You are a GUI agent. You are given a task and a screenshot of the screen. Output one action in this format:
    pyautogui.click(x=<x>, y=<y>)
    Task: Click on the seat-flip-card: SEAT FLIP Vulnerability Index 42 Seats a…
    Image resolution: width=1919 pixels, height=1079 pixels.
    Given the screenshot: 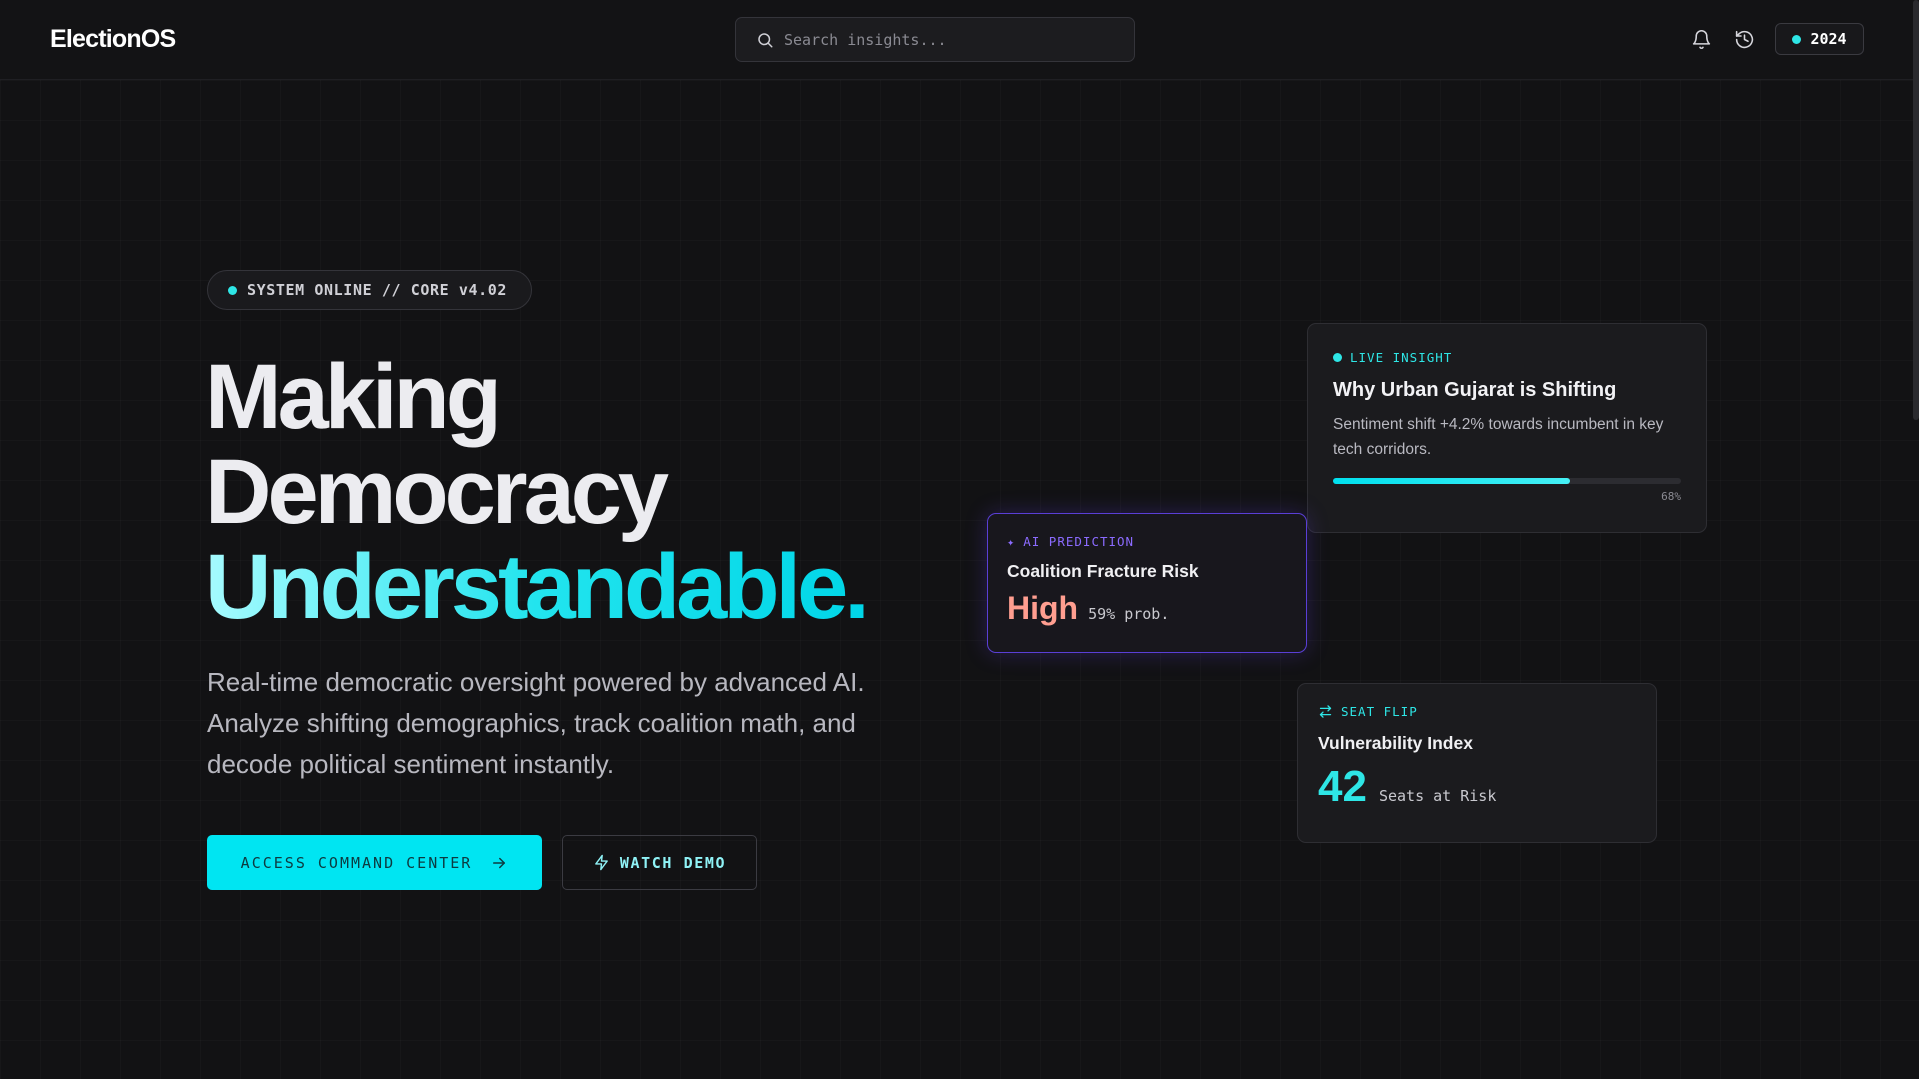 What is the action you would take?
    pyautogui.click(x=1477, y=763)
    